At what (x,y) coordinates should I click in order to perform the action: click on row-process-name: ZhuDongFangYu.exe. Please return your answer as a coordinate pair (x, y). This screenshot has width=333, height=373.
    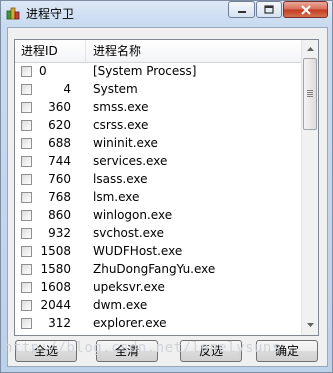
    Looking at the image, I should click on (154, 269).